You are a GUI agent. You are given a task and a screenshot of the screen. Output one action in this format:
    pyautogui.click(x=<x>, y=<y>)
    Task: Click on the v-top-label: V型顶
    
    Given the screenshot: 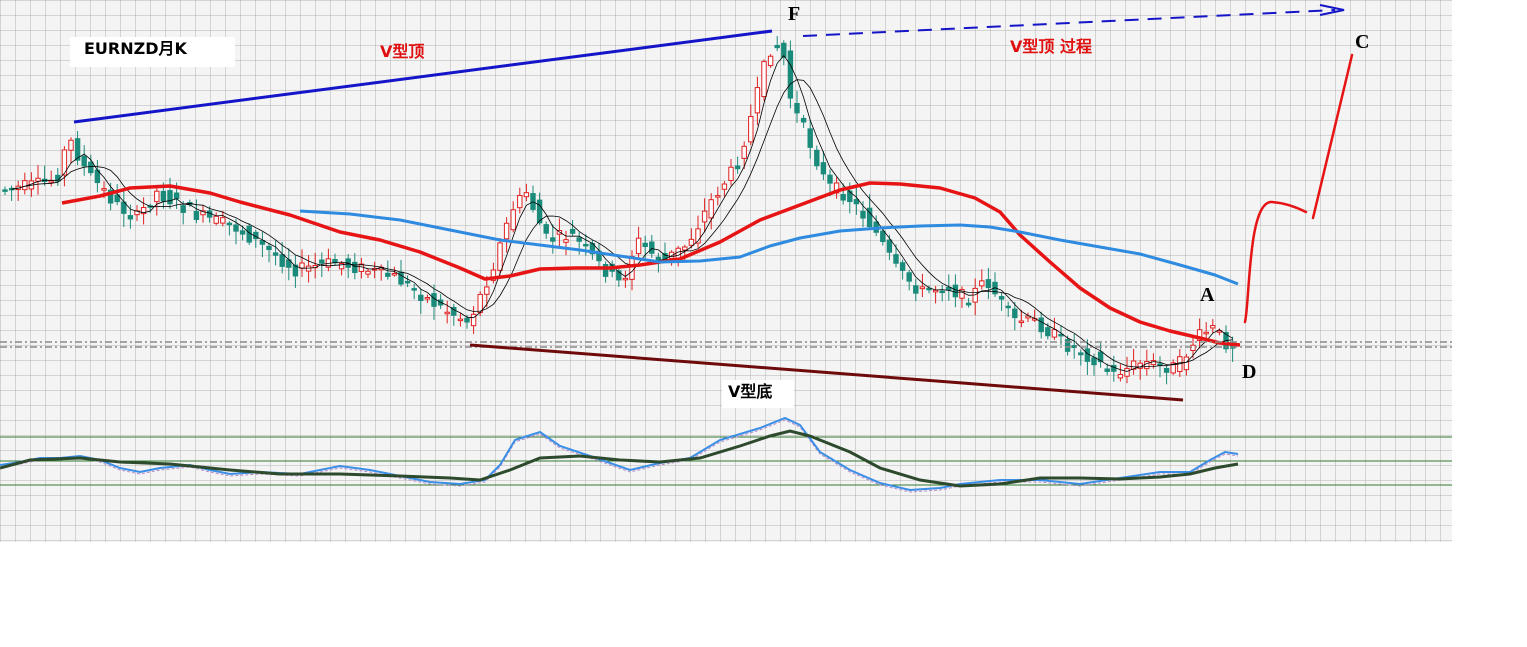 What is the action you would take?
    pyautogui.click(x=402, y=51)
    